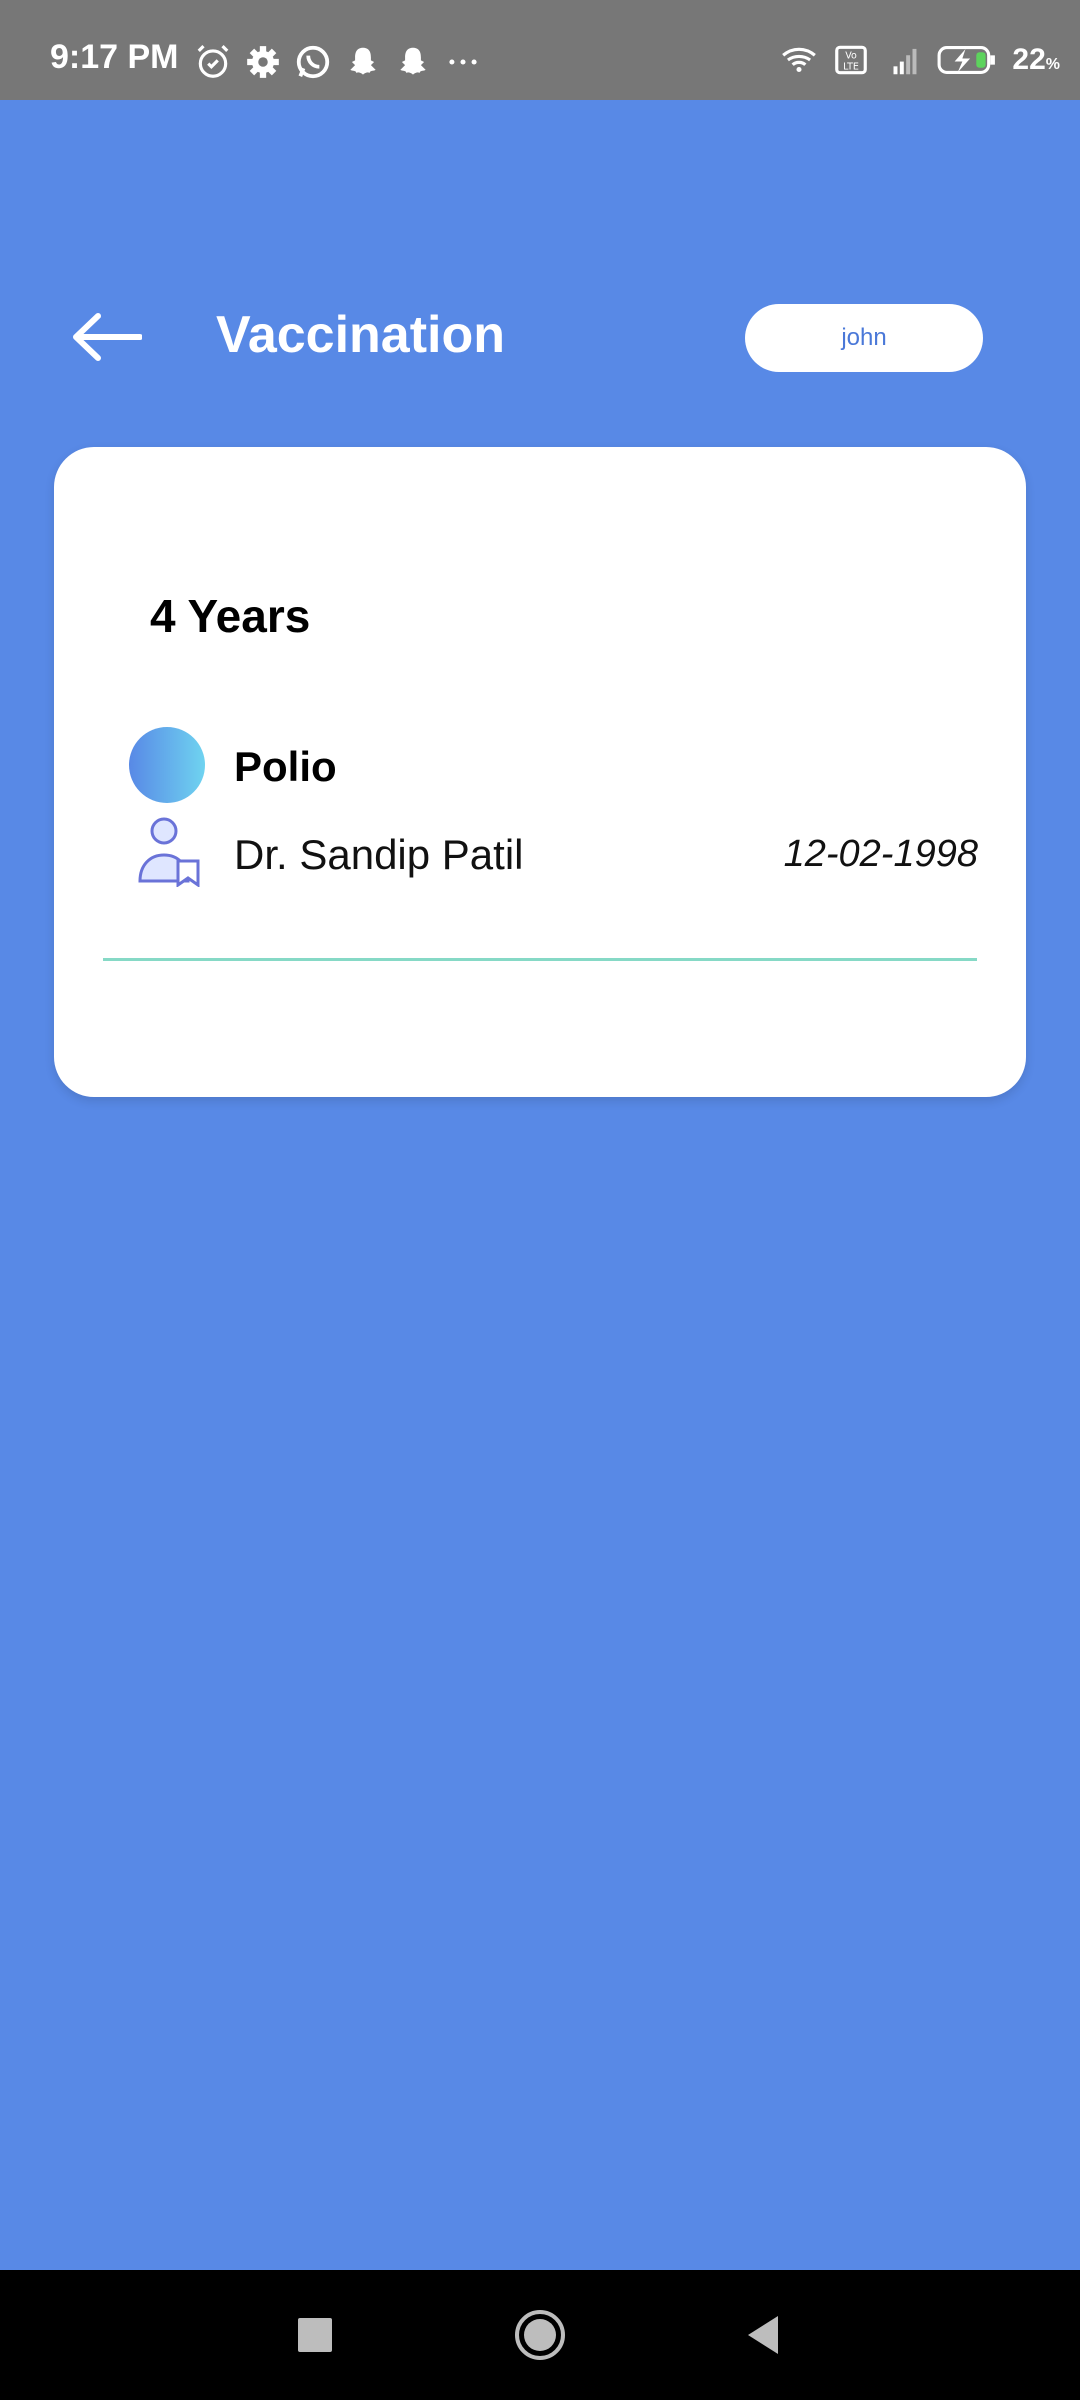 This screenshot has width=1080, height=2400. I want to click on age-group-heading: 4 Years, so click(230, 616).